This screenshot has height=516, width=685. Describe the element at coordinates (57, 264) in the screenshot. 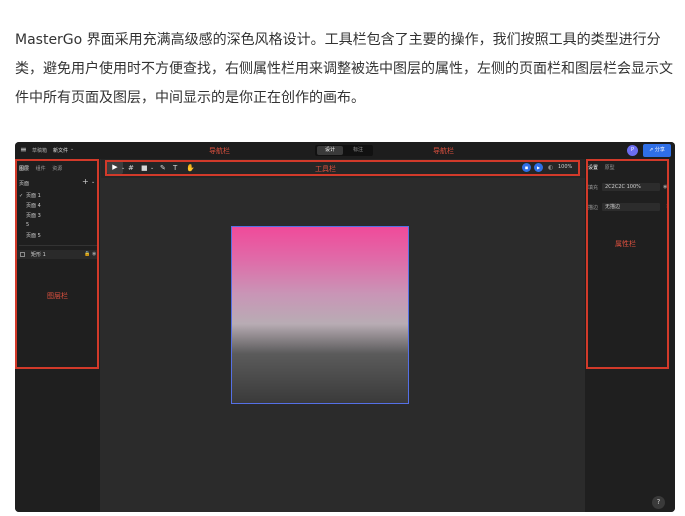

I see `highlight-layers-panel` at that location.